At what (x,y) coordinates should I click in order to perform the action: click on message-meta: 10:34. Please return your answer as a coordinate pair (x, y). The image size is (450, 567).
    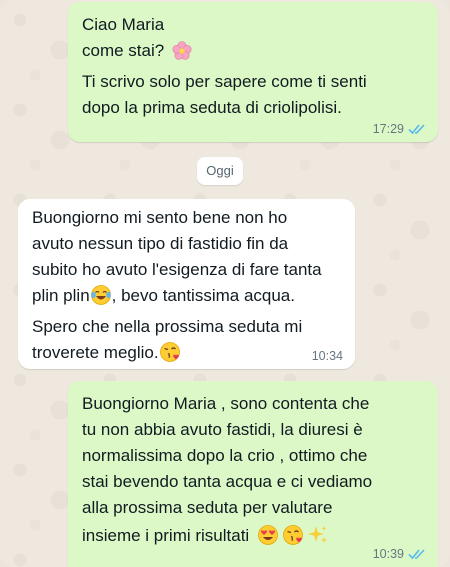
    Looking at the image, I should click on (327, 356).